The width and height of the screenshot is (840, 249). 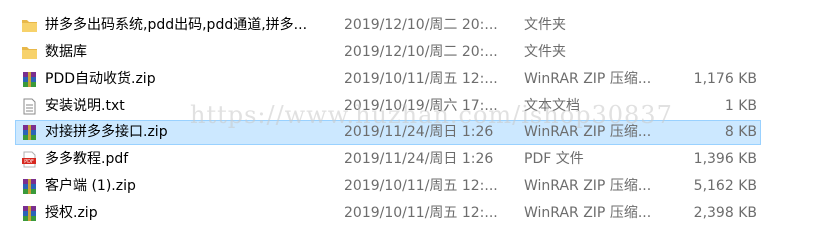 What do you see at coordinates (29, 106) in the screenshot?
I see `text-document-icon` at bounding box center [29, 106].